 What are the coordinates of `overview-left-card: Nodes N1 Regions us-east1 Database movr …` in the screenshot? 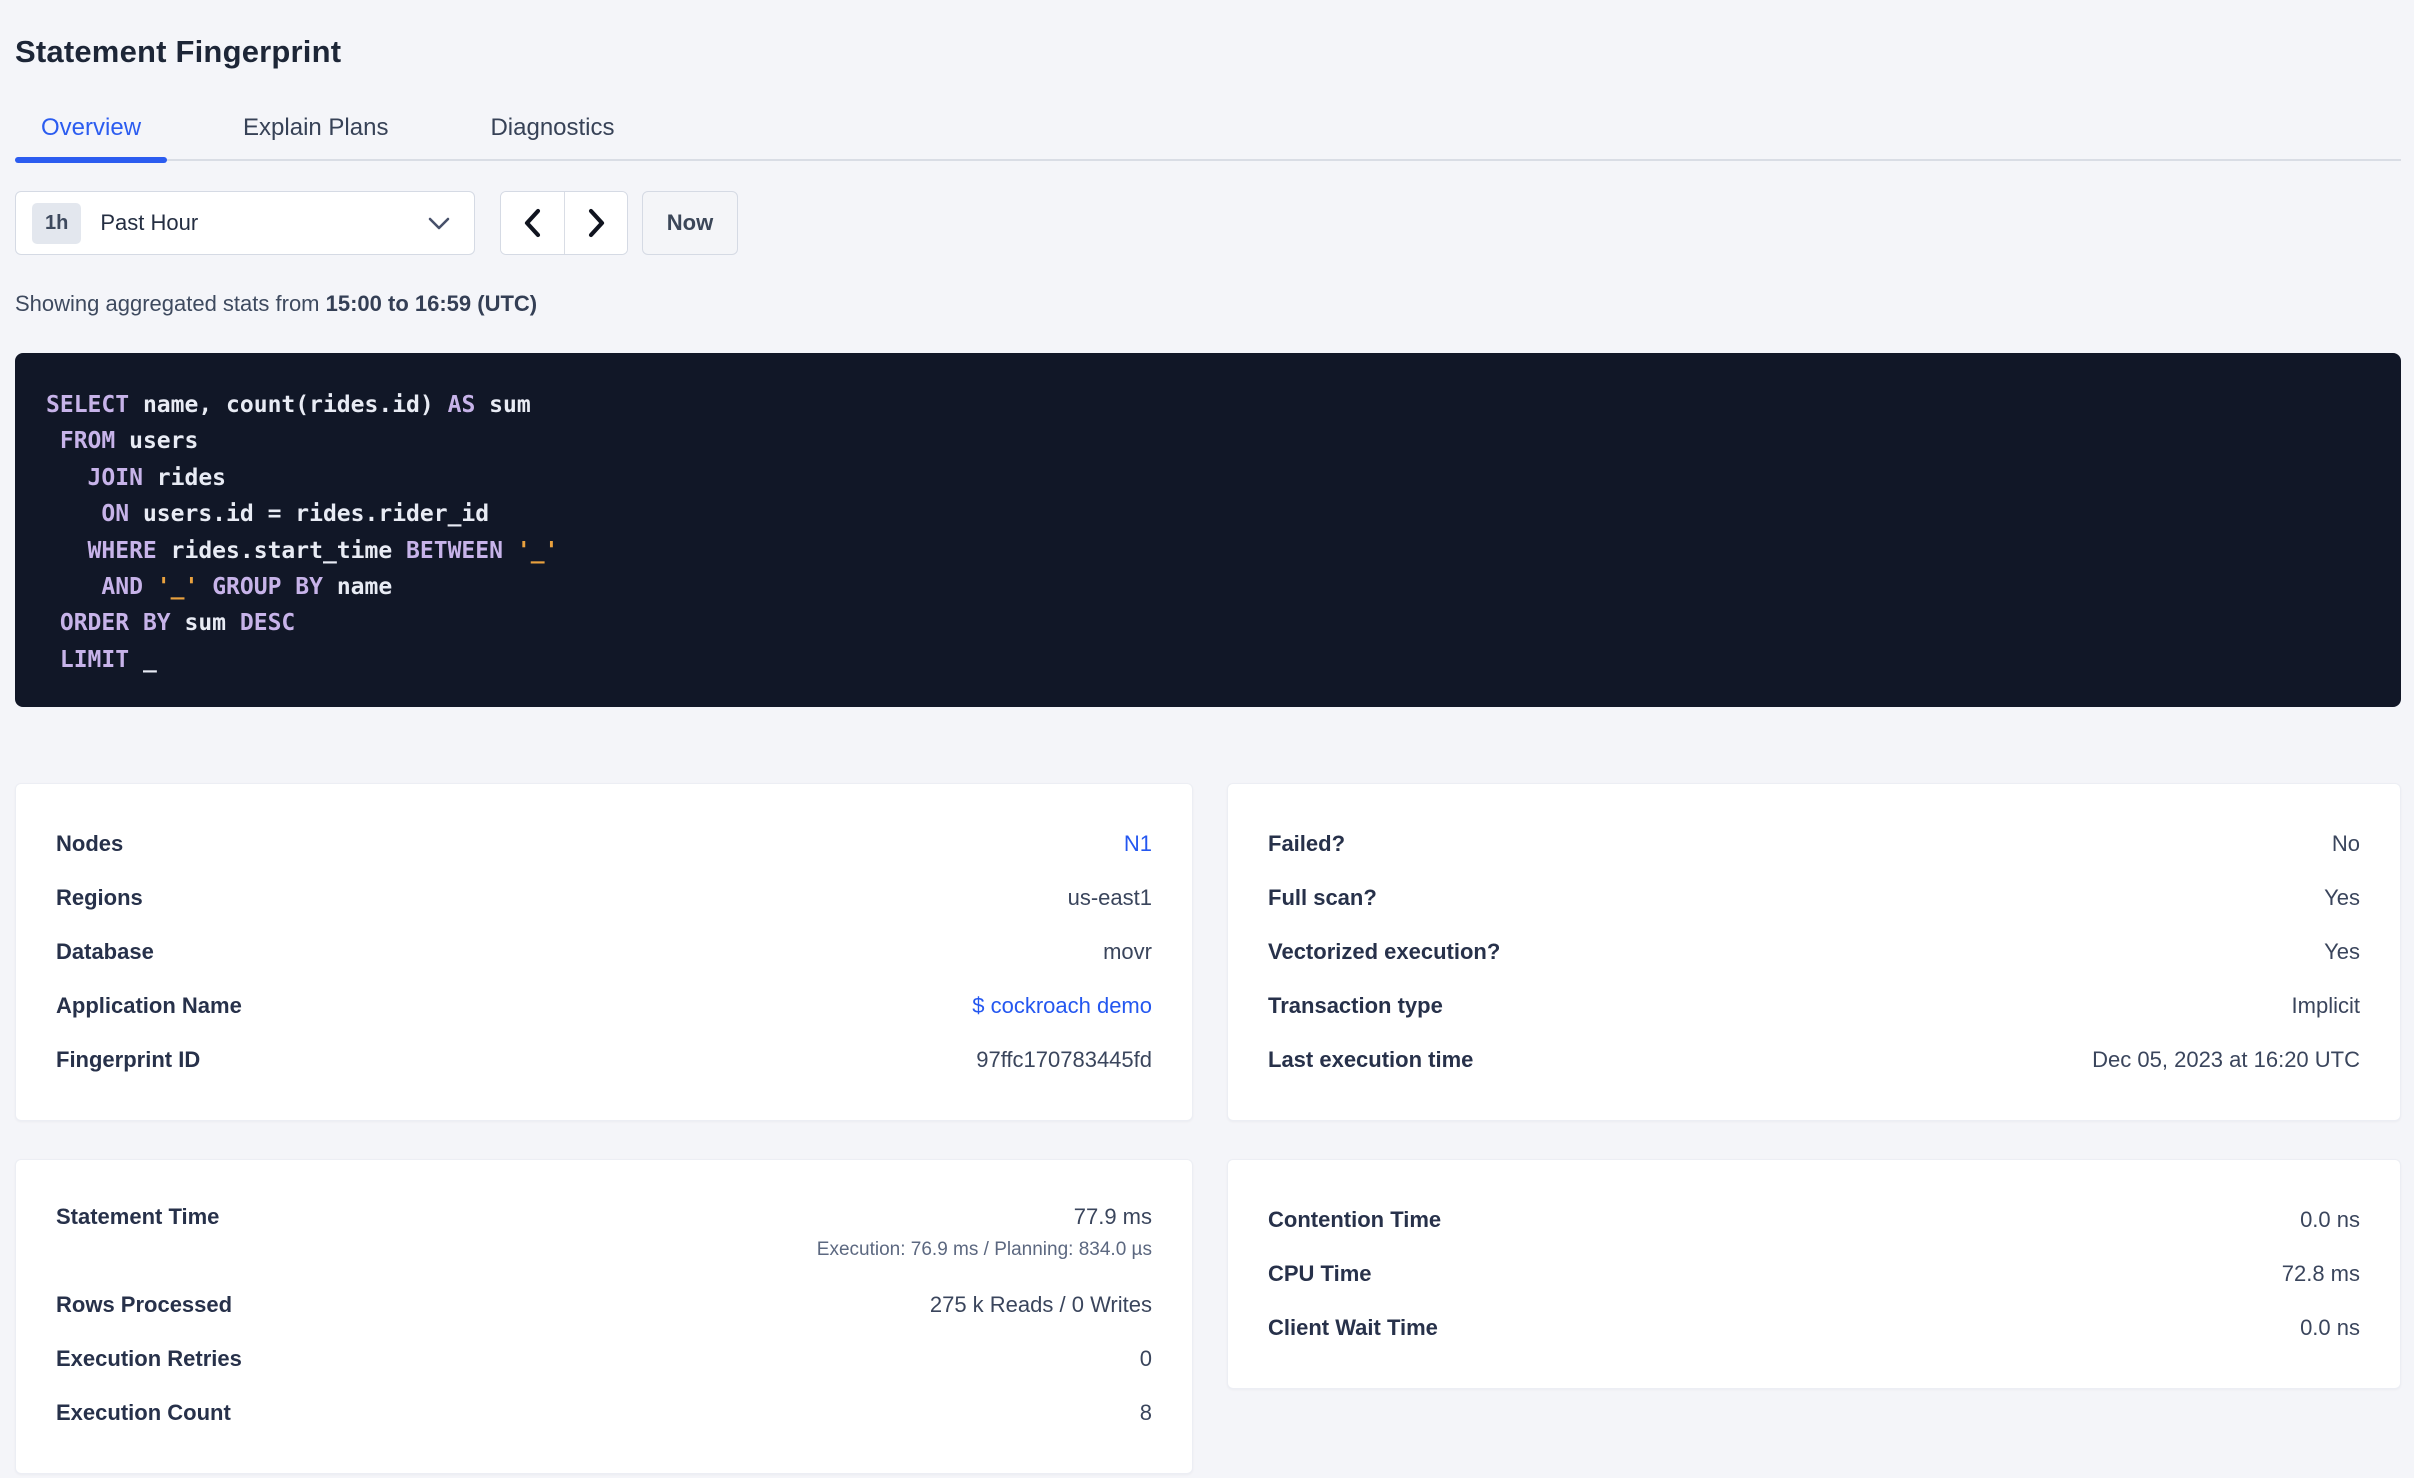 It's located at (604, 952).